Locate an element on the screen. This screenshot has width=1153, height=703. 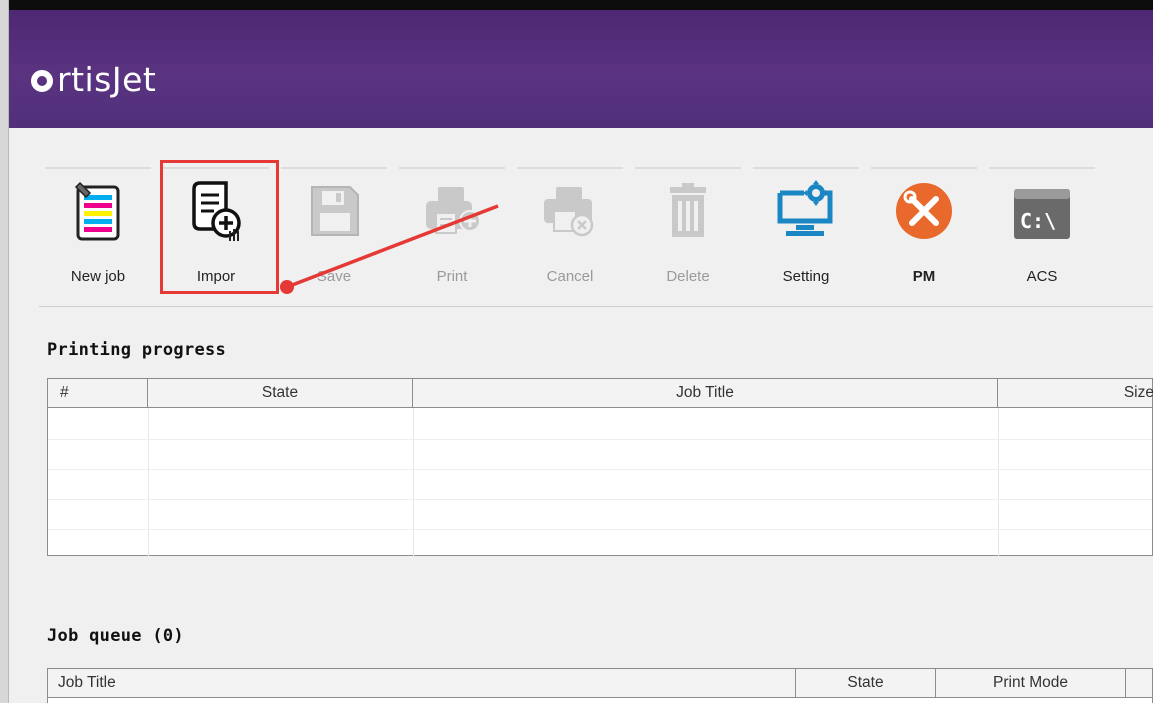
app-logo: rtisJet is located at coordinates (93, 79).